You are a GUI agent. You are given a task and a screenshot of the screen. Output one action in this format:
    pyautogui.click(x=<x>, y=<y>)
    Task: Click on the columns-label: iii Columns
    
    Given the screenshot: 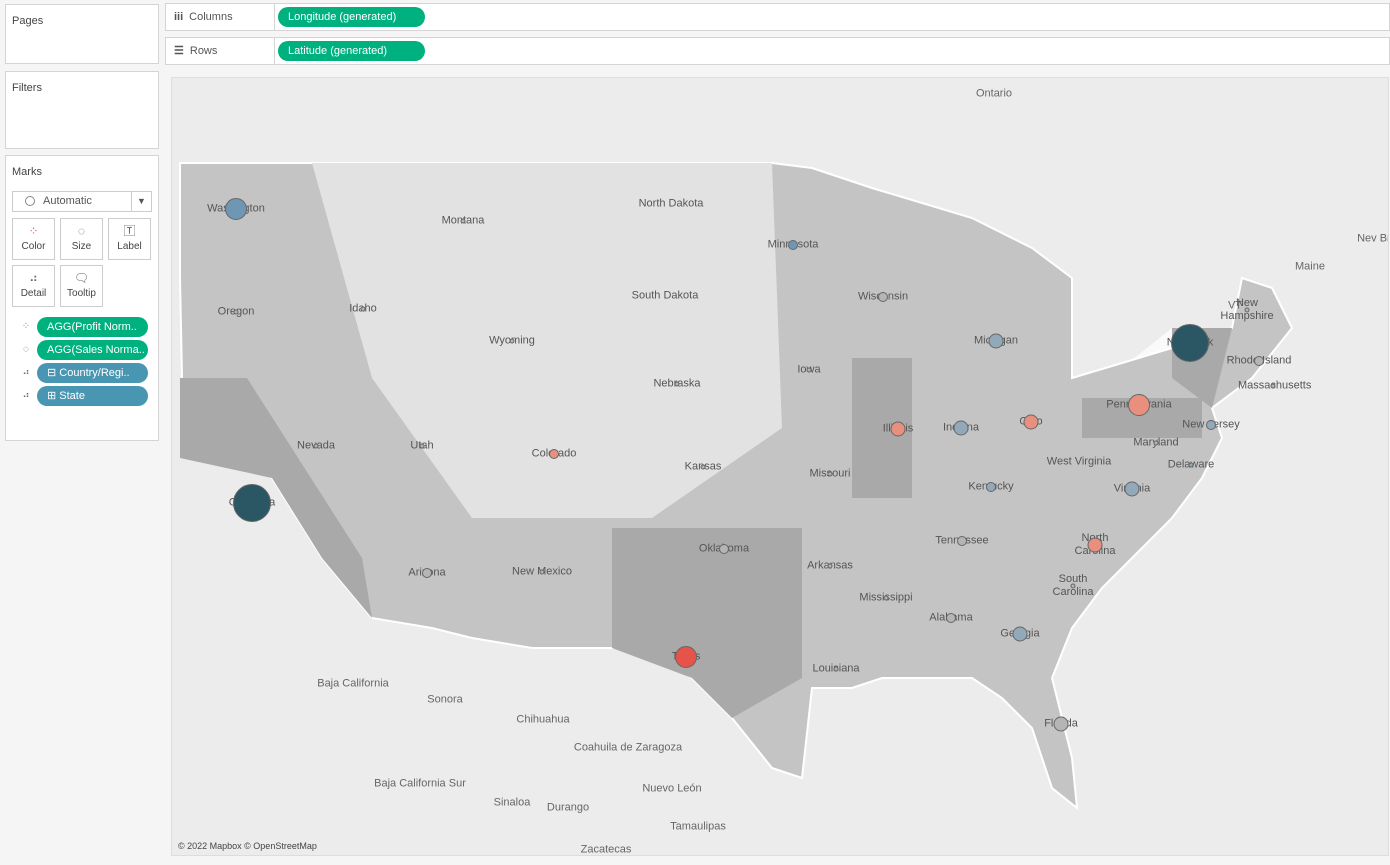 What is the action you would take?
    pyautogui.click(x=220, y=17)
    